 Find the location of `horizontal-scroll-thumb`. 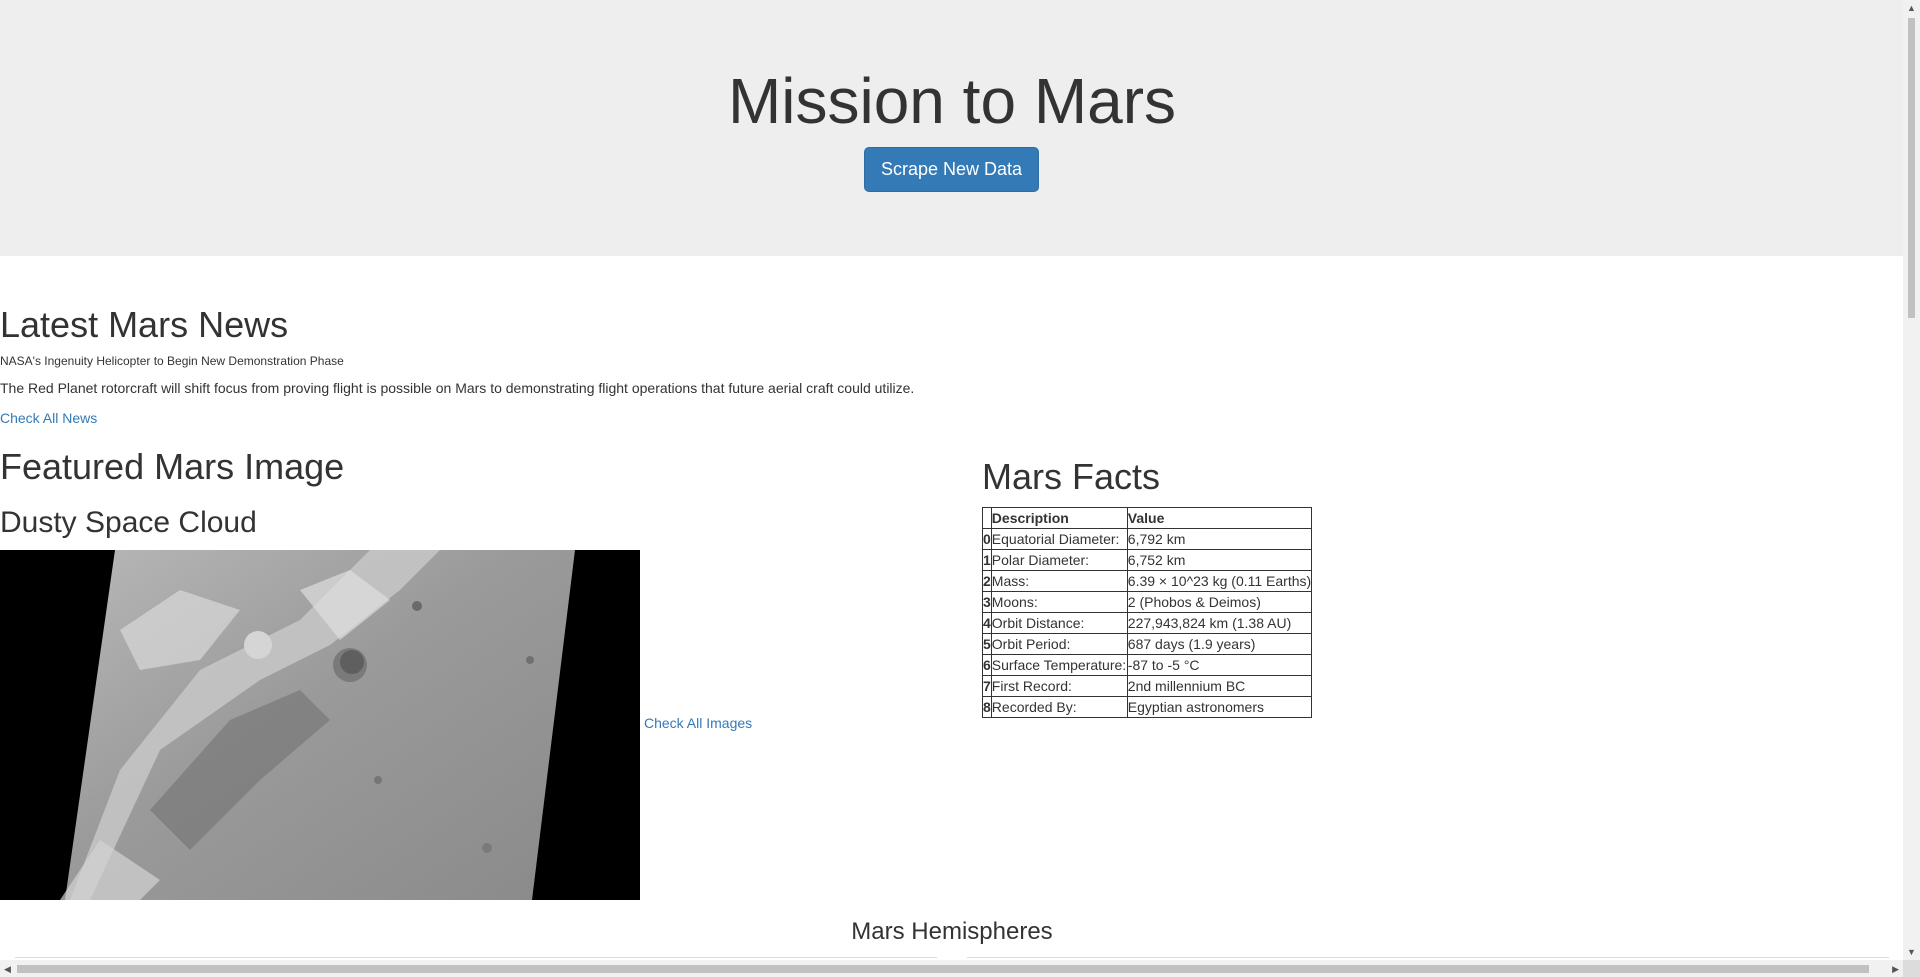

horizontal-scroll-thumb is located at coordinates (943, 969).